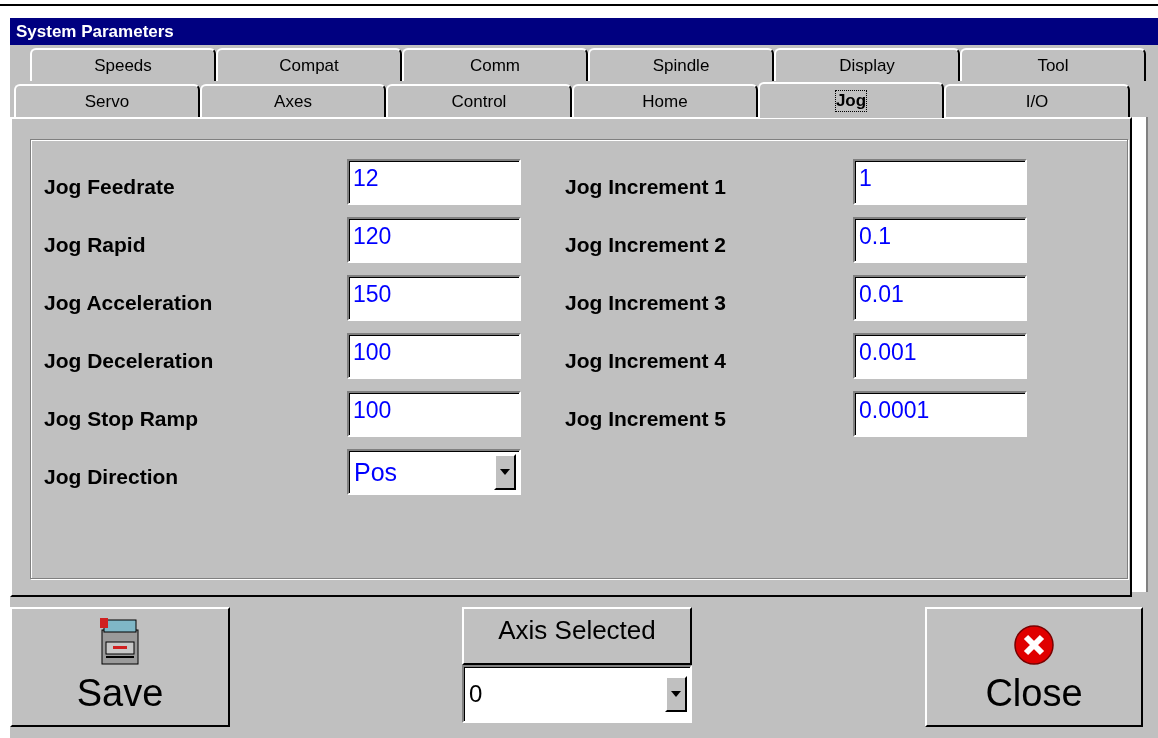  I want to click on tab: Tool, so click(1053, 64).